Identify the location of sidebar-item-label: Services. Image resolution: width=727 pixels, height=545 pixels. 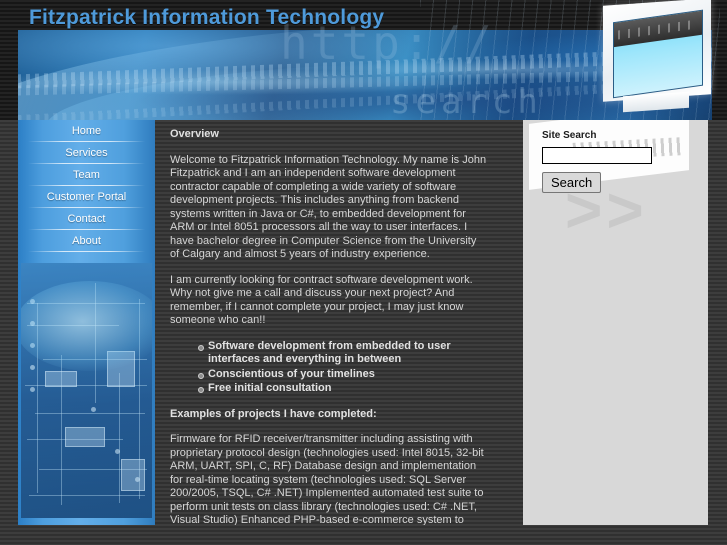
(86, 153).